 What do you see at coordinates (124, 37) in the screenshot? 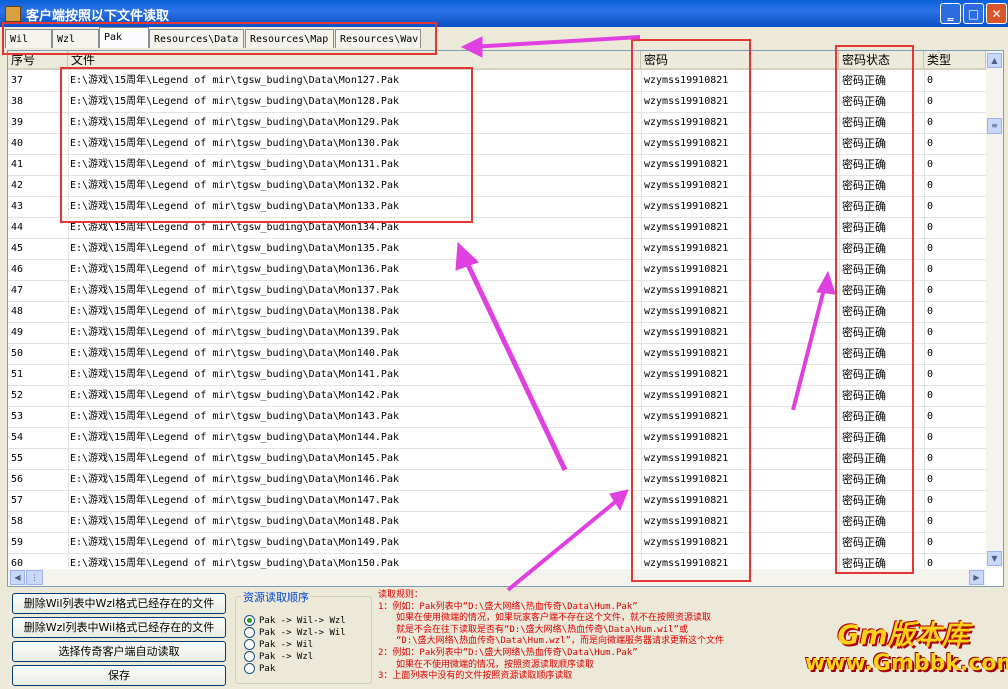
I see `tab-pak: Pak` at bounding box center [124, 37].